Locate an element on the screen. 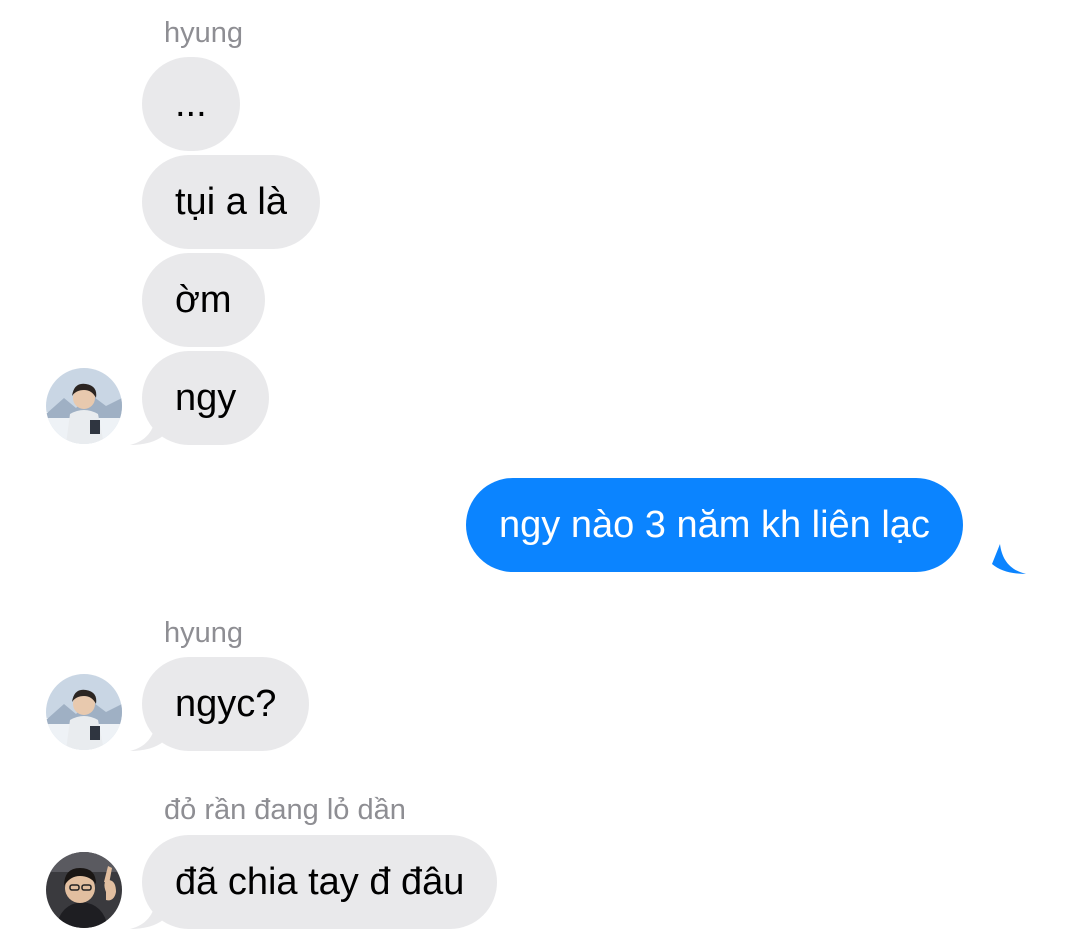 The width and height of the screenshot is (1080, 949). incoming-message-bubble: ờm is located at coordinates (203, 300).